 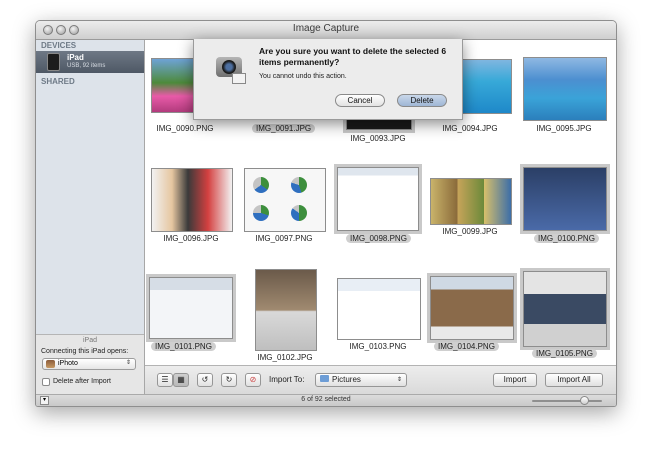 What do you see at coordinates (82, 381) in the screenshot?
I see `delete-after-import-label: Delete after Import` at bounding box center [82, 381].